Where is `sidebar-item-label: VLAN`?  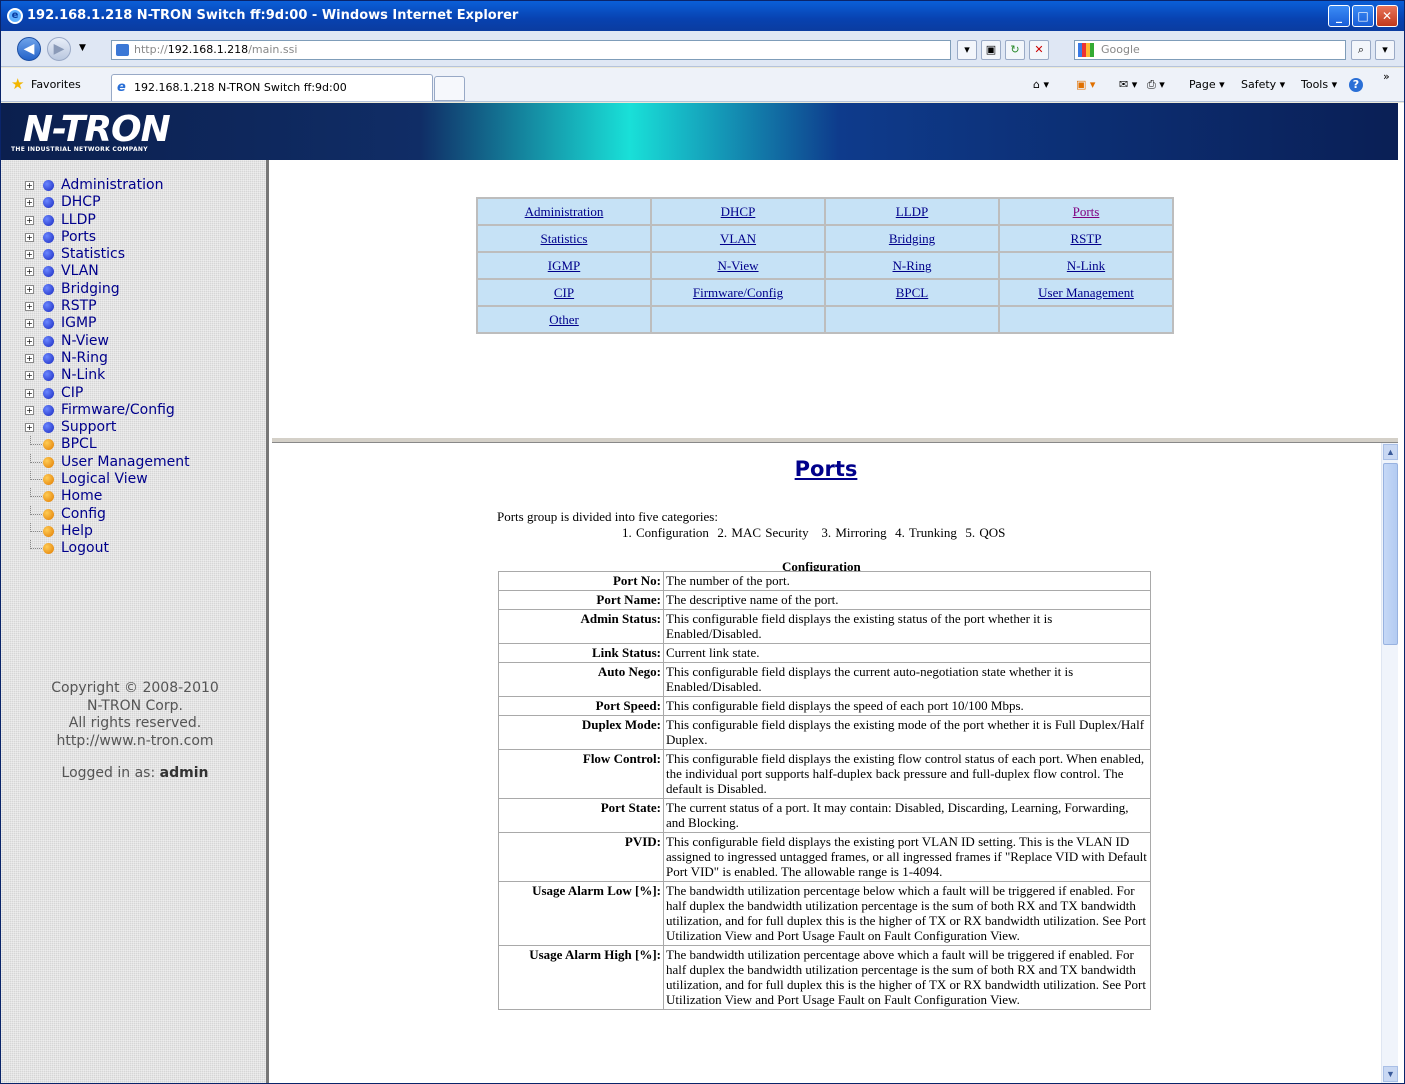 sidebar-item-label: VLAN is located at coordinates (80, 271).